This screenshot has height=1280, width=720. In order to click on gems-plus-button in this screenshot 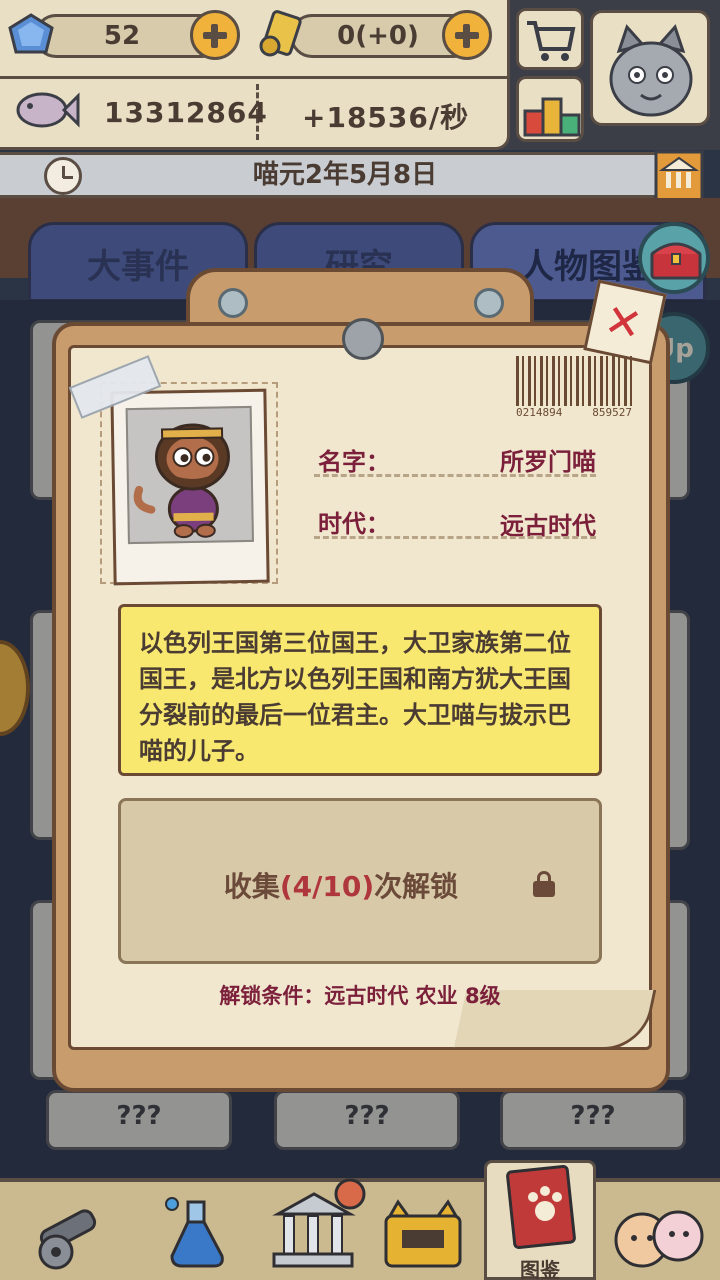, I will do `click(215, 35)`.